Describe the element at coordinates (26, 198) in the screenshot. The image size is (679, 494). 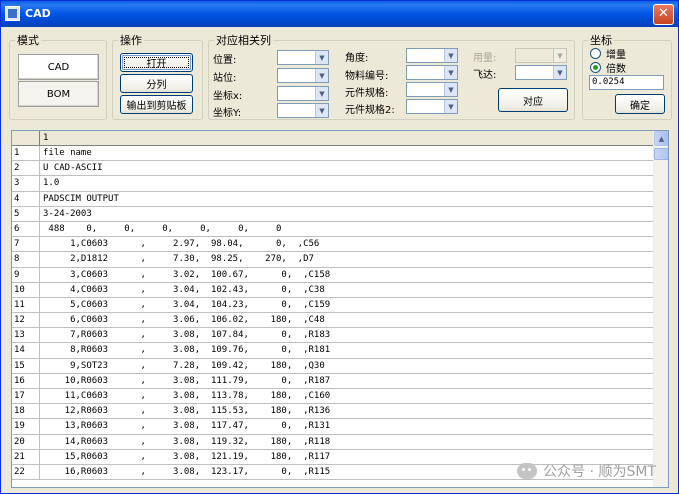
I see `row-number: 4` at that location.